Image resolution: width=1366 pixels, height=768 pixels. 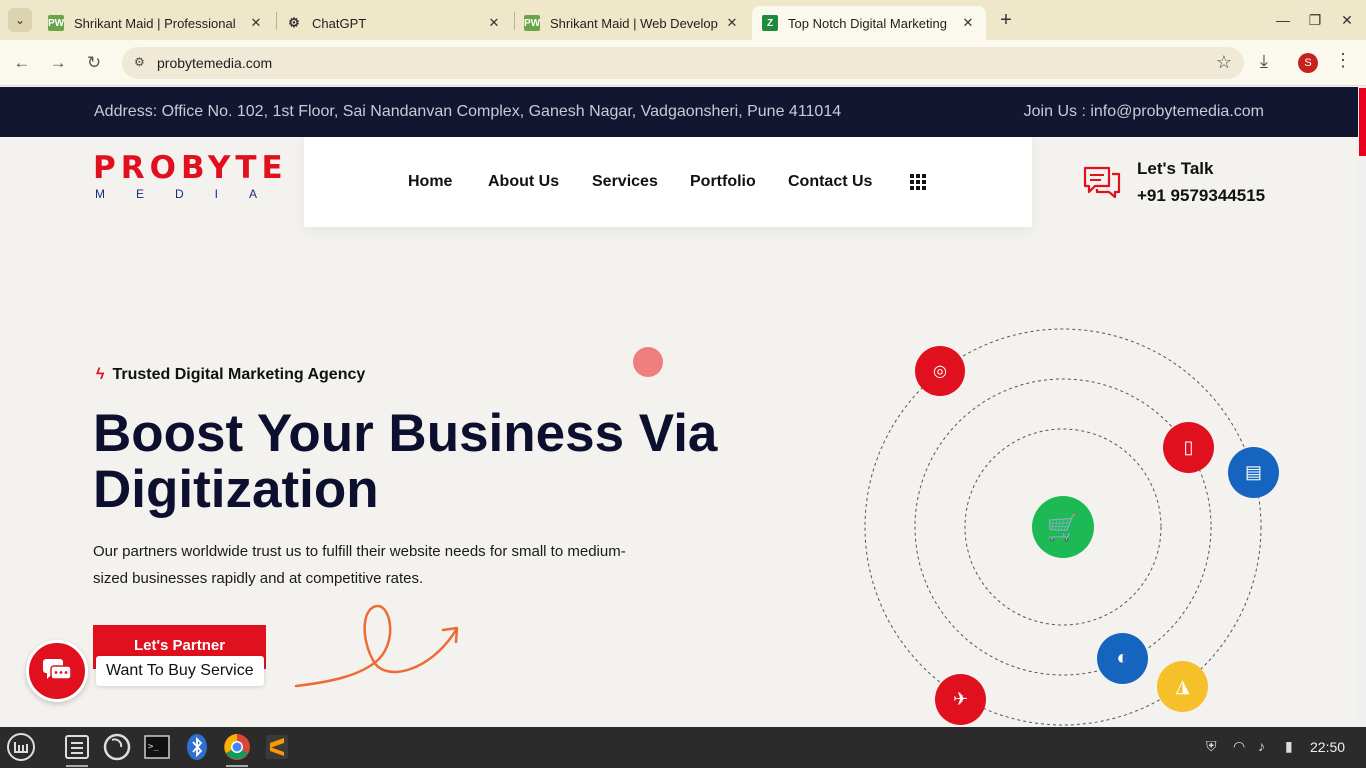 I want to click on address-bar: ⚙ probytemedia.com ☆, so click(x=683, y=63).